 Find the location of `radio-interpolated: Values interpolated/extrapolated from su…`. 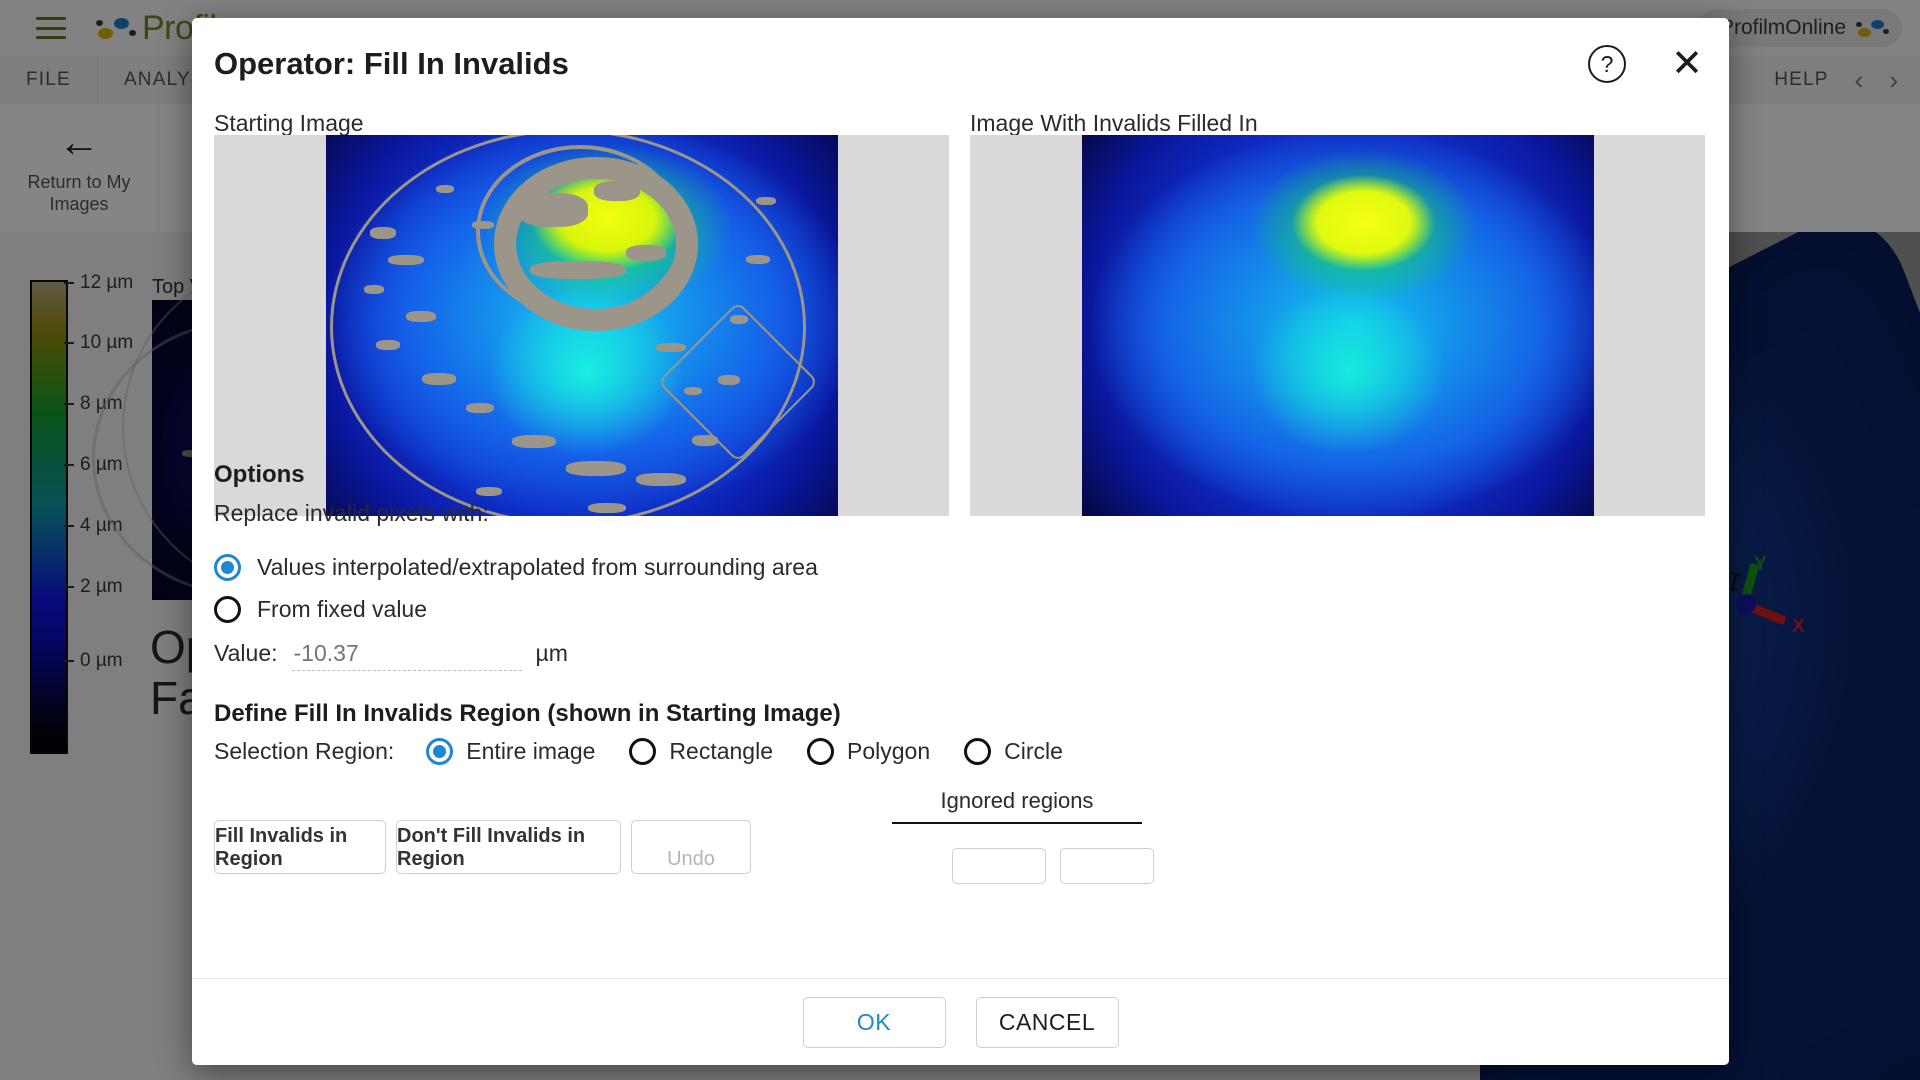

radio-interpolated: Values interpolated/extrapolated from su… is located at coordinates (516, 567).